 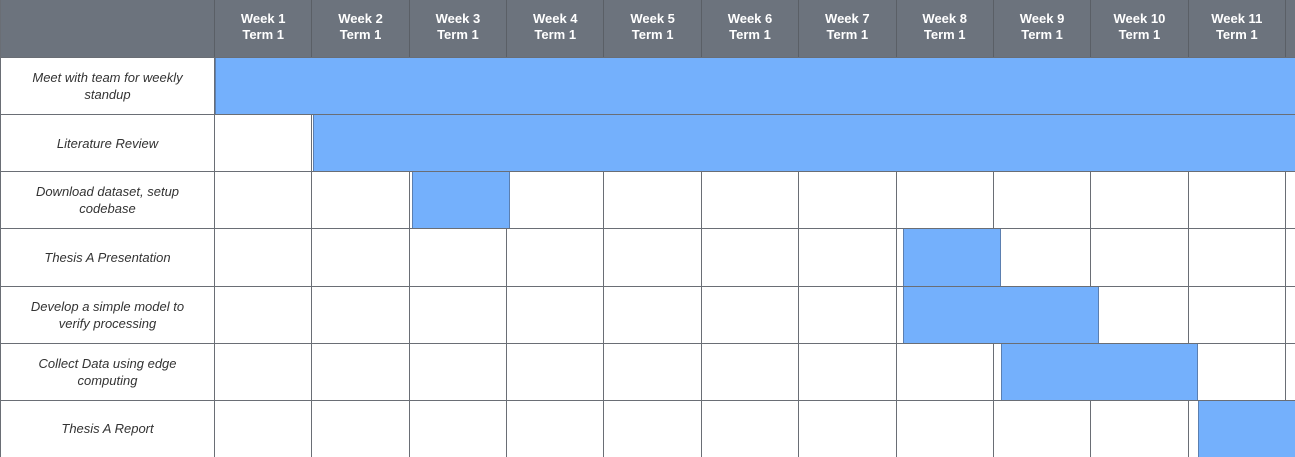 What do you see at coordinates (944, 18) in the screenshot?
I see `week-label: Week 8` at bounding box center [944, 18].